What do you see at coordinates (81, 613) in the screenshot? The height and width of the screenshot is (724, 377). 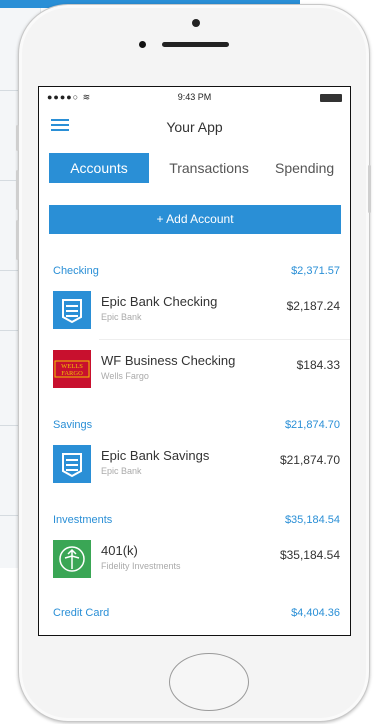 I see `section-title: Credit Card` at bounding box center [81, 613].